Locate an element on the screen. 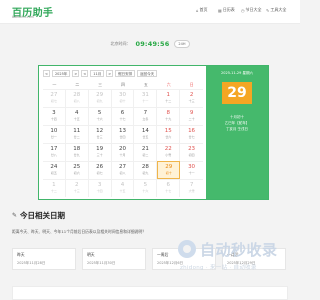  calendar-day: 25 初六 is located at coordinates (77, 170).